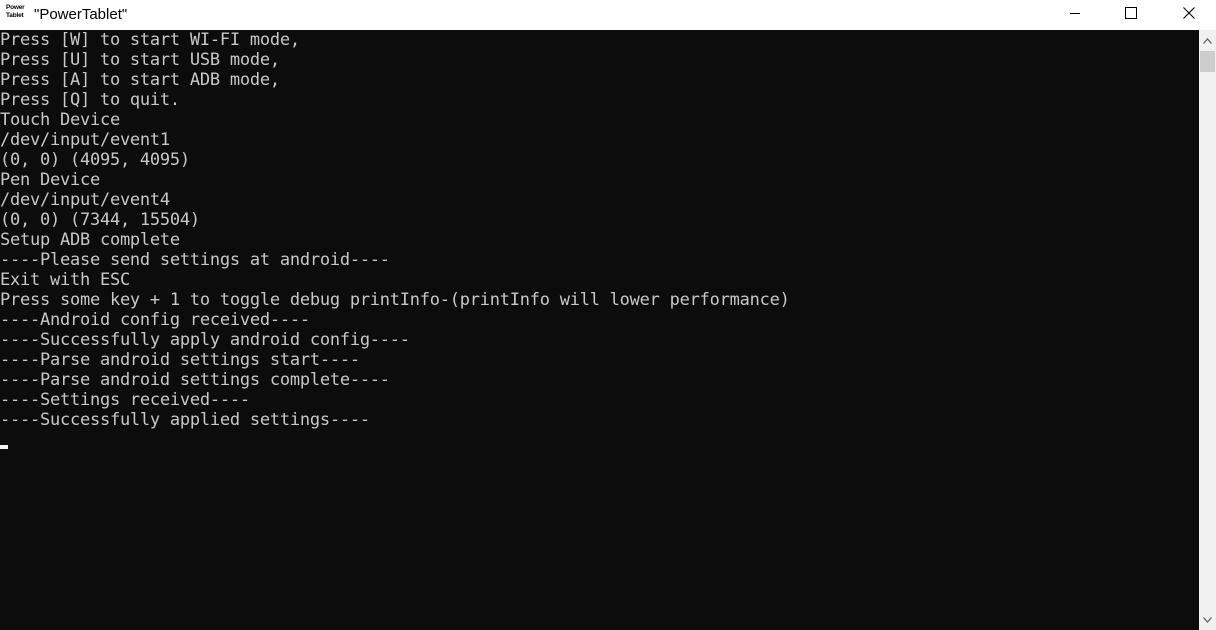  What do you see at coordinates (125, 400) in the screenshot?
I see `console-line: ----Settings received----` at bounding box center [125, 400].